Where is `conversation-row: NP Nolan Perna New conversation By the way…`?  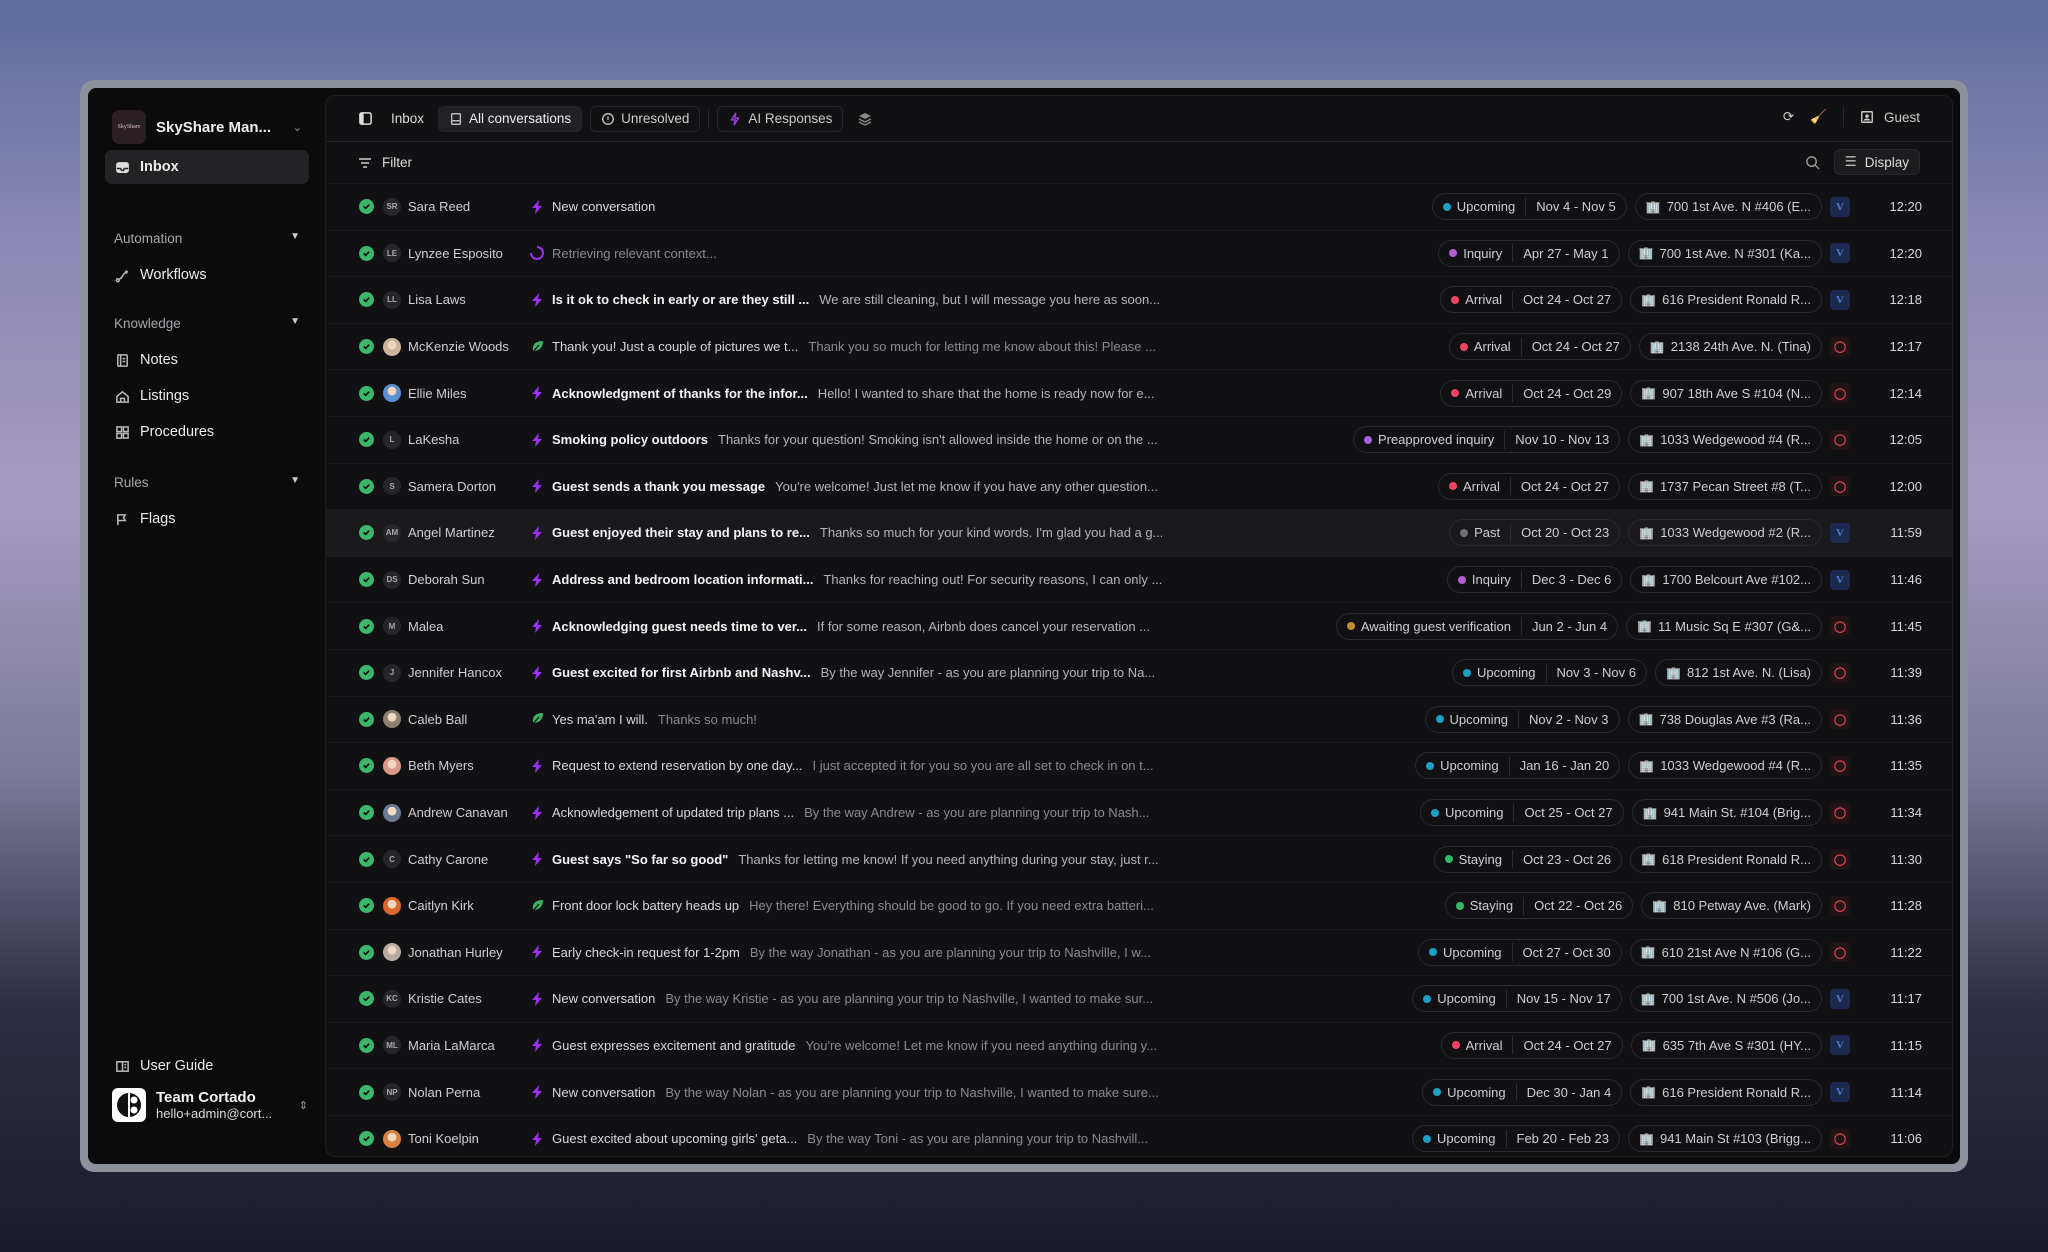
conversation-row: NP Nolan Perna New conversation By the way… is located at coordinates (1139, 1092).